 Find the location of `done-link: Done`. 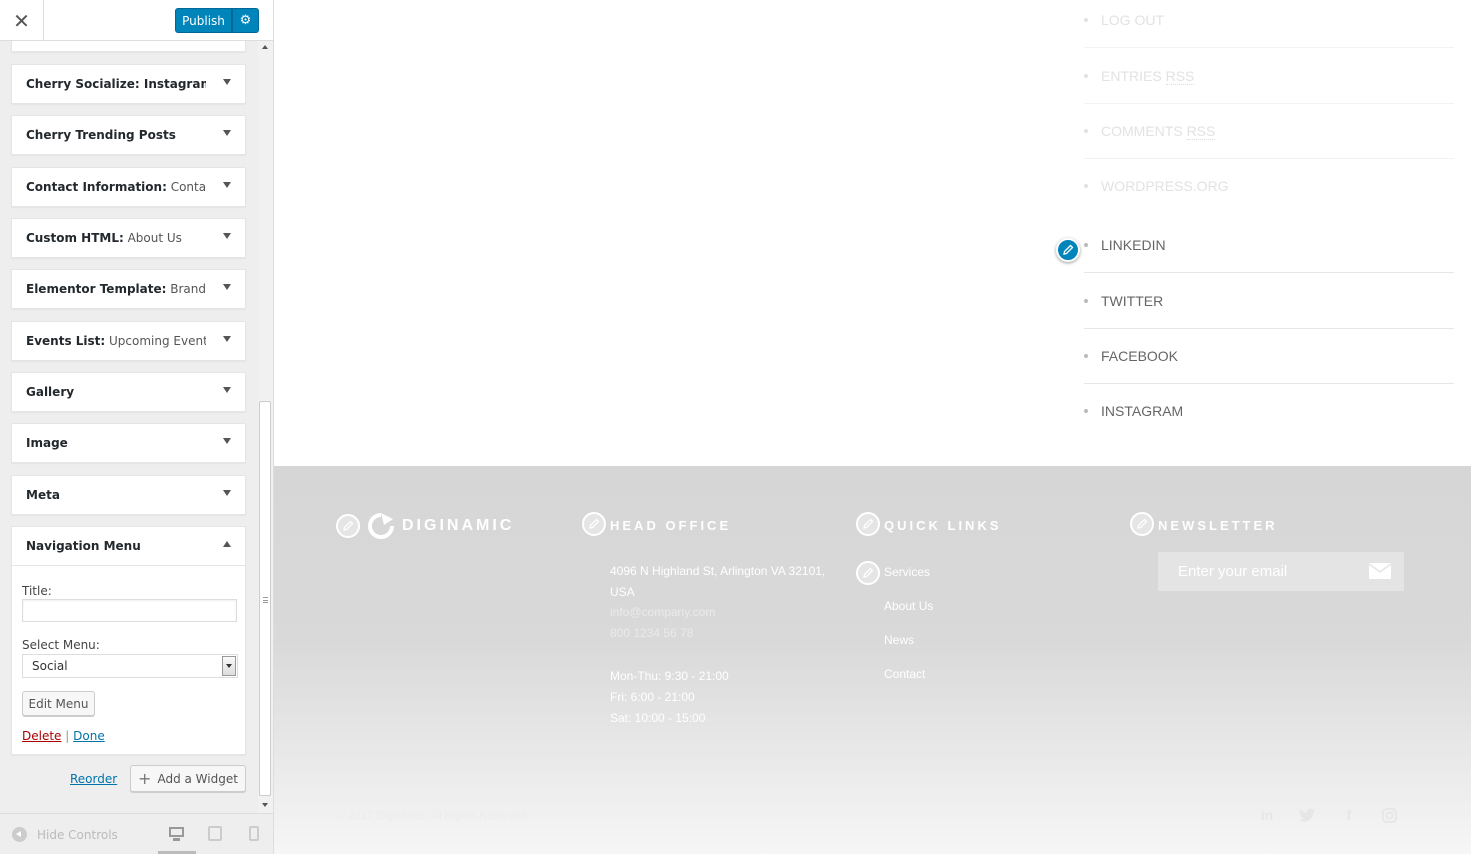

done-link: Done is located at coordinates (89, 736).